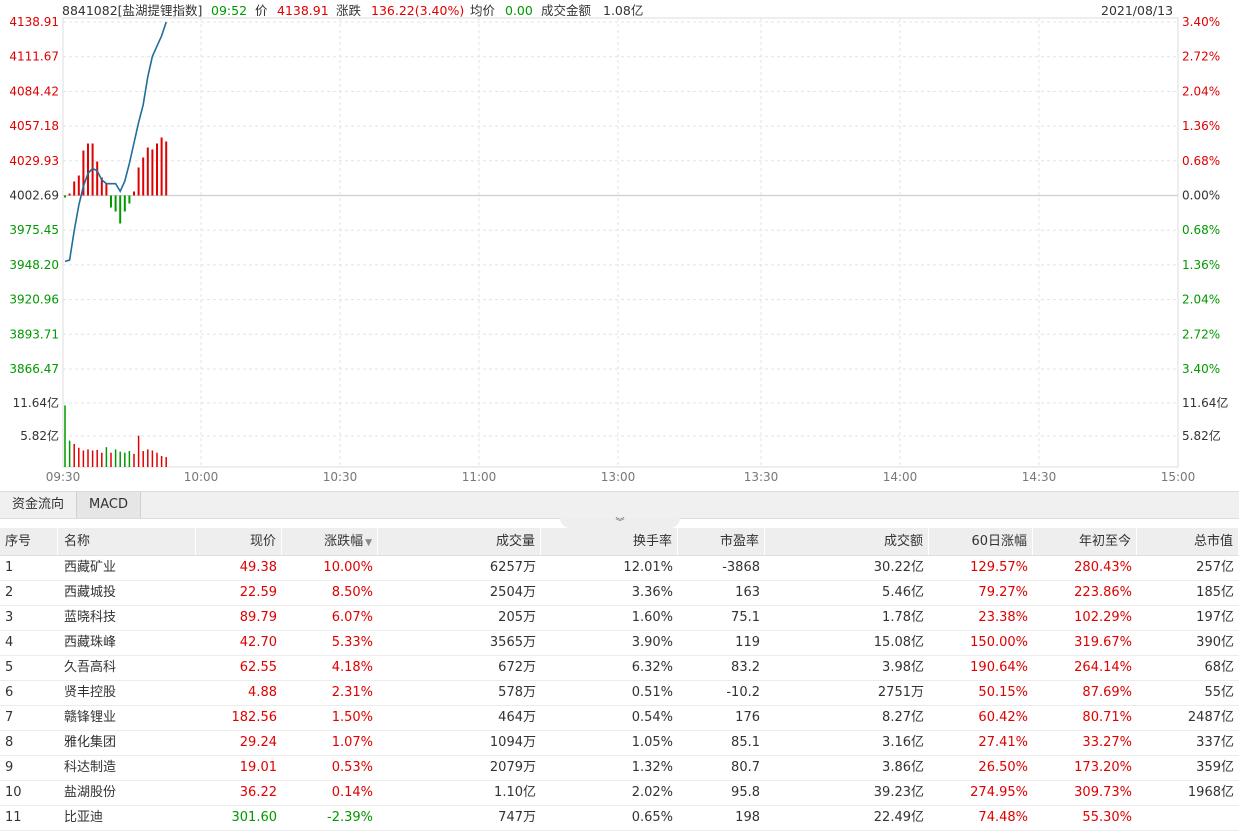 The image size is (1239, 831). Describe the element at coordinates (517, 817) in the screenshot. I see `table-cell: 747万` at that location.